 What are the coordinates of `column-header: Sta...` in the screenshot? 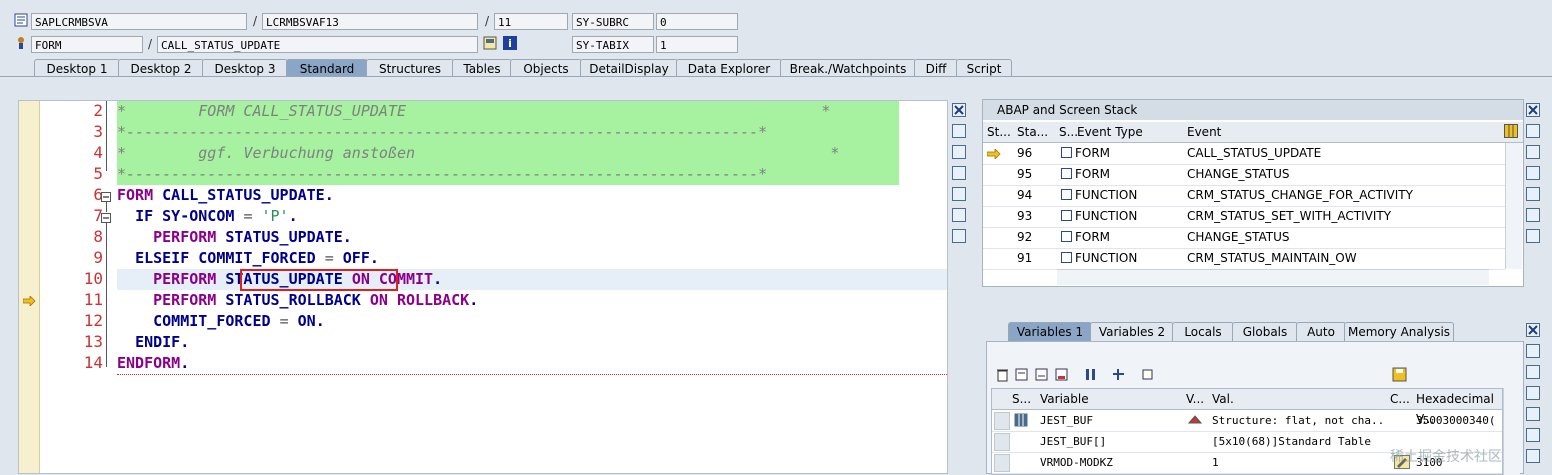 It's located at (1032, 132).